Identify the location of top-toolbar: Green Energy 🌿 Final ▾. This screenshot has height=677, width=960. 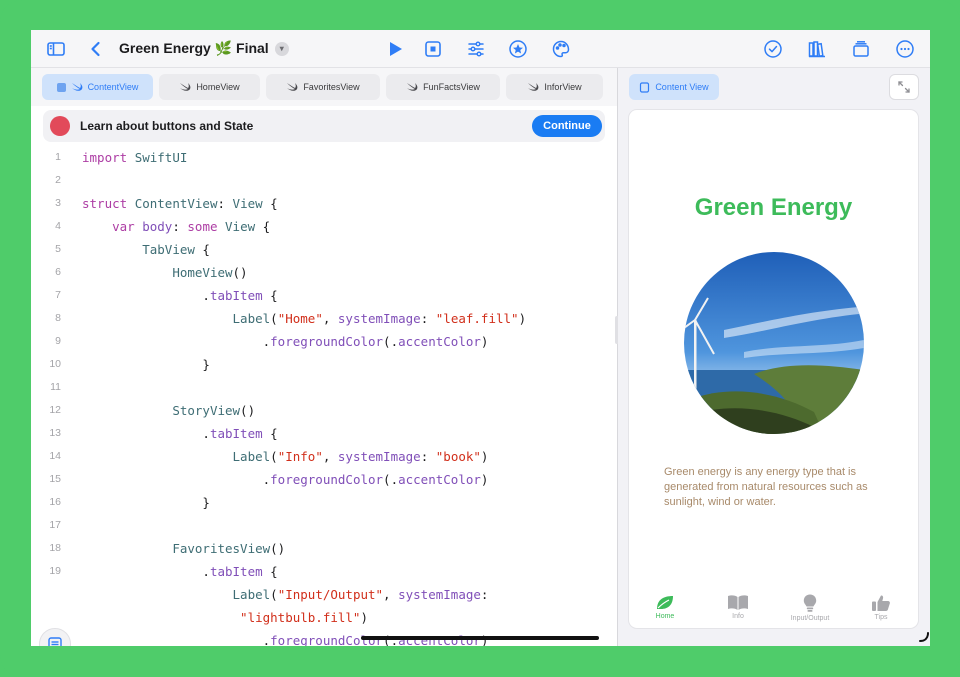
(480, 49).